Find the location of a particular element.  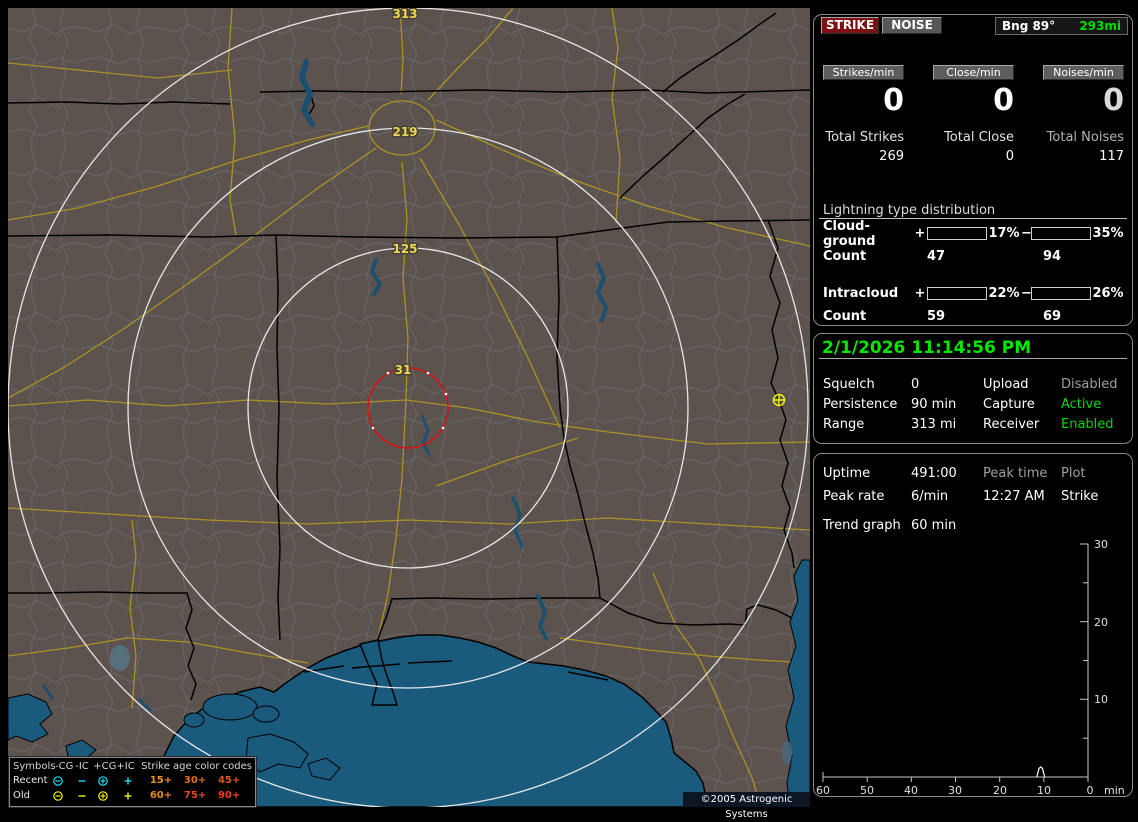

trend-series is located at coordinates (1041, 772).